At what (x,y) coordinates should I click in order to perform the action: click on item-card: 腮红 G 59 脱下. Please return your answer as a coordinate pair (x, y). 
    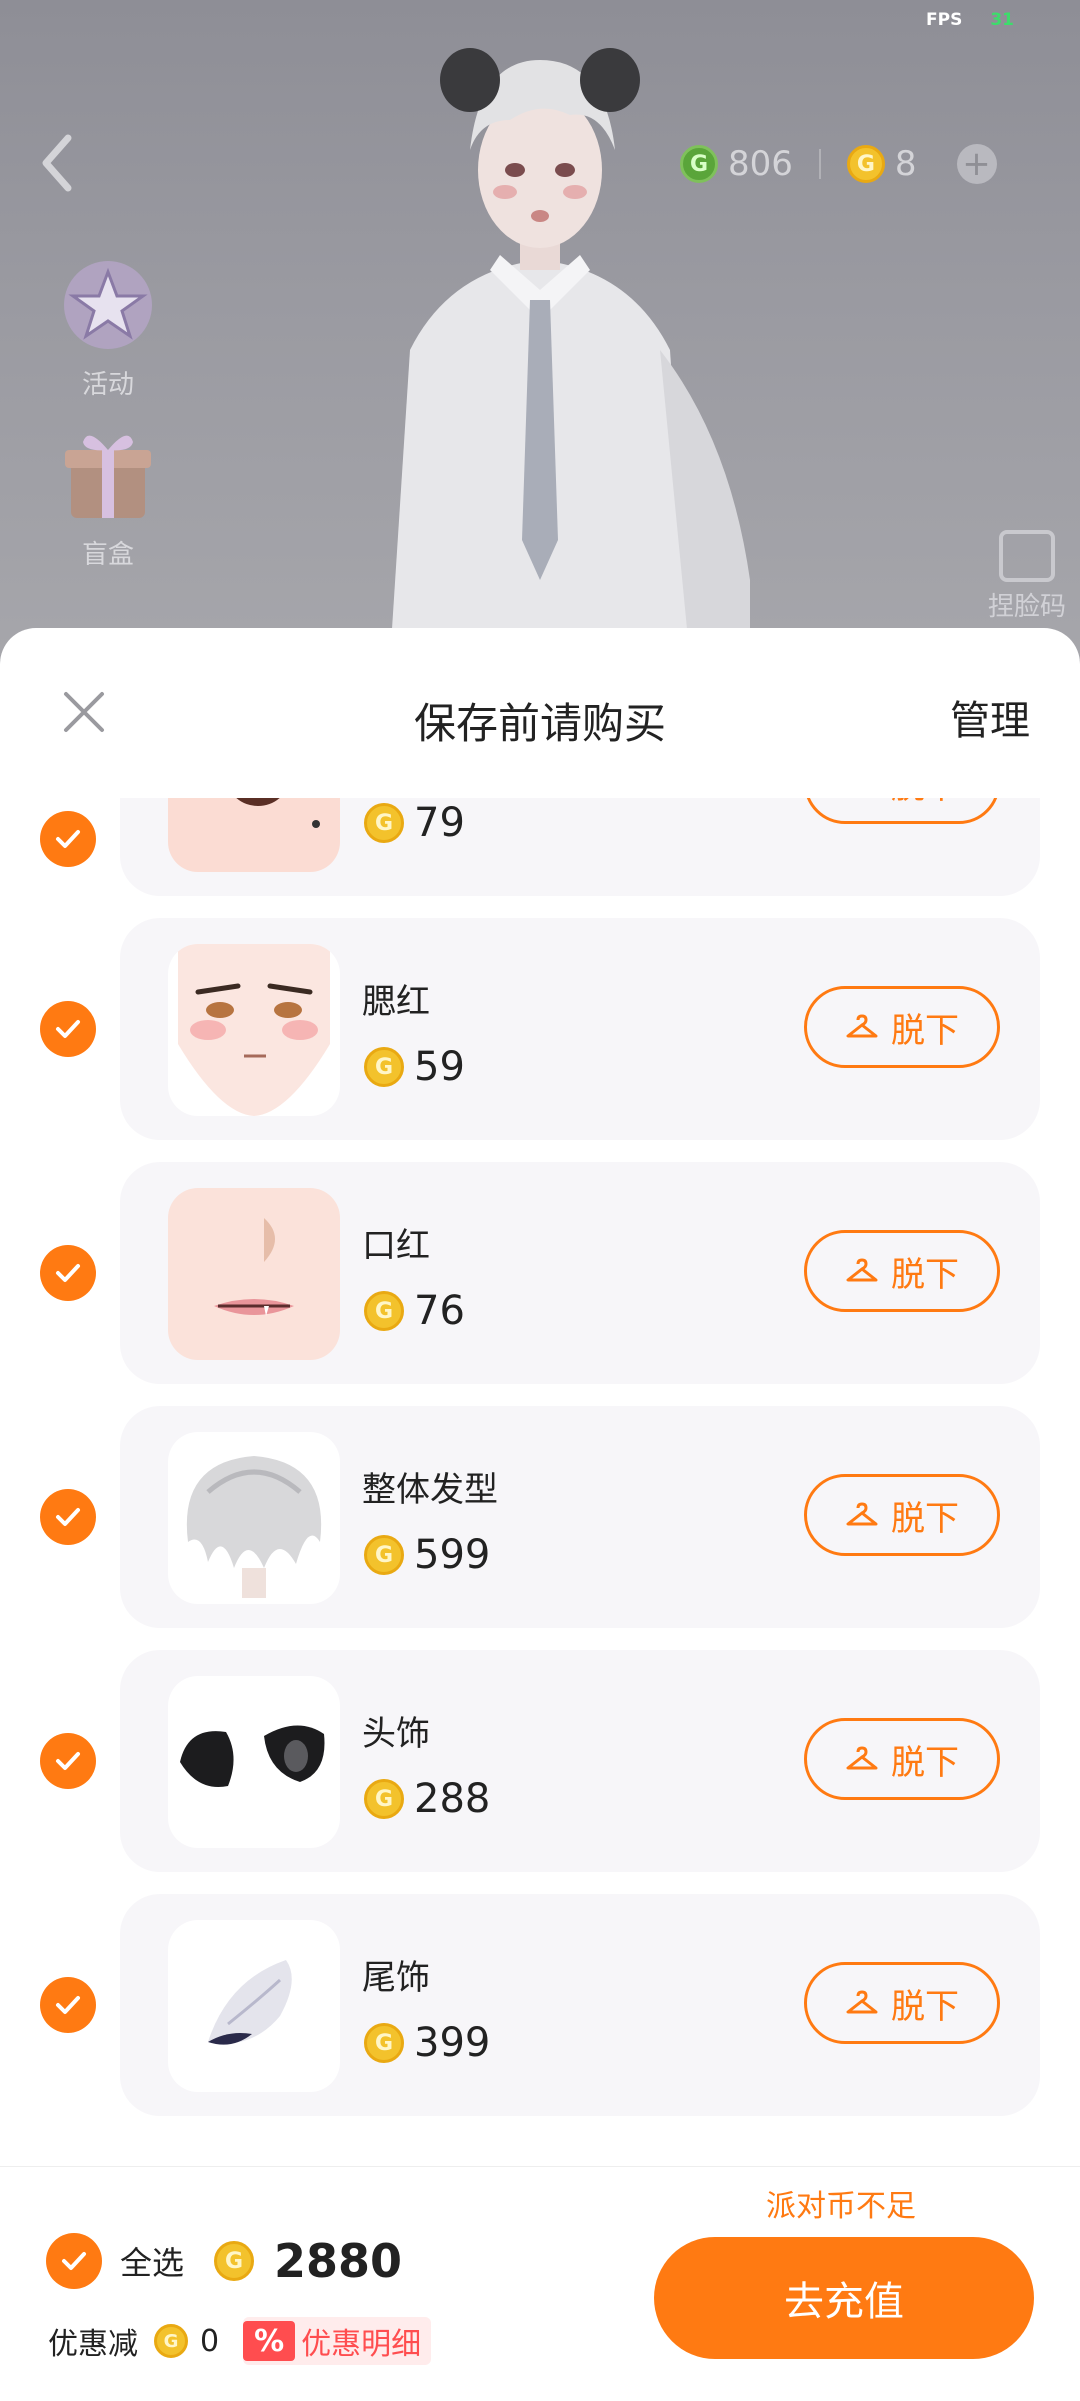
    Looking at the image, I should click on (580, 1029).